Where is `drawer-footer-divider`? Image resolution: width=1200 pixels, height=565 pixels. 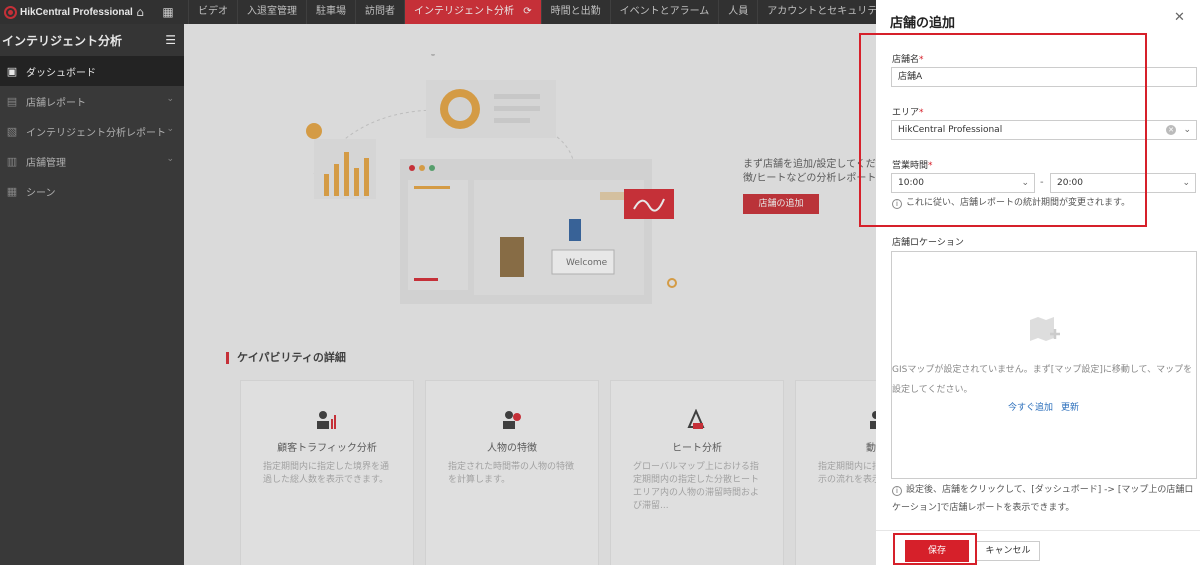 drawer-footer-divider is located at coordinates (1038, 530).